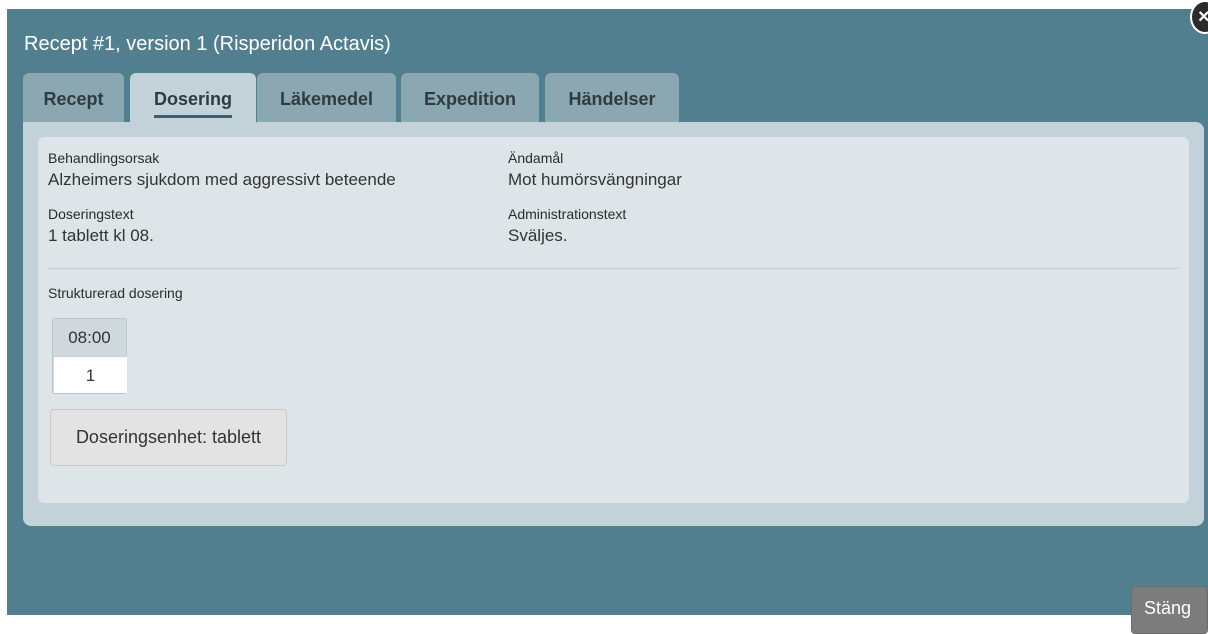  I want to click on close-icon: ×, so click(1203, 17).